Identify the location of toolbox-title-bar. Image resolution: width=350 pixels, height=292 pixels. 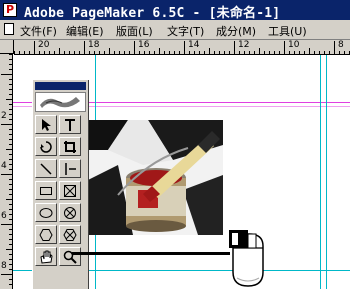
(60, 86).